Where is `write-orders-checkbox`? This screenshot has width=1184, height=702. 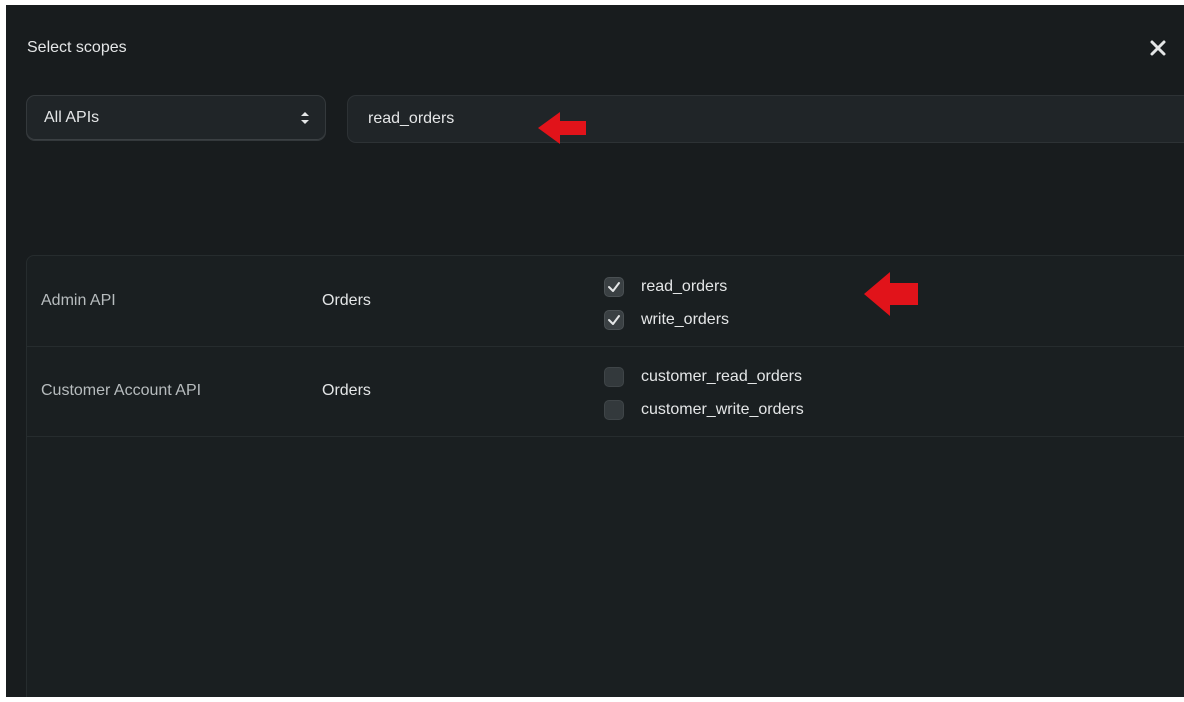 write-orders-checkbox is located at coordinates (614, 320).